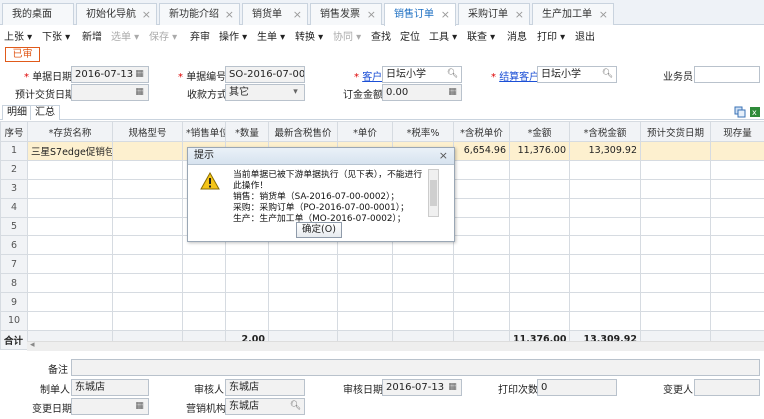 The width and height of the screenshot is (764, 419). What do you see at coordinates (481, 35) in the screenshot?
I see `query-button: 联查 ▾` at bounding box center [481, 35].